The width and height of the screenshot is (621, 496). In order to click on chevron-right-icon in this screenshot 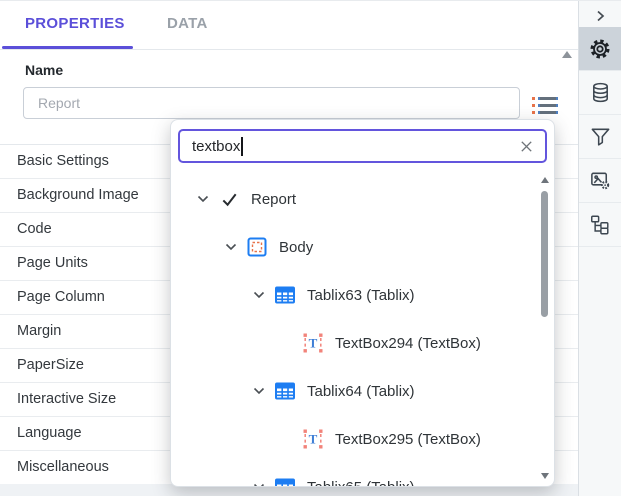, I will do `click(600, 16)`.